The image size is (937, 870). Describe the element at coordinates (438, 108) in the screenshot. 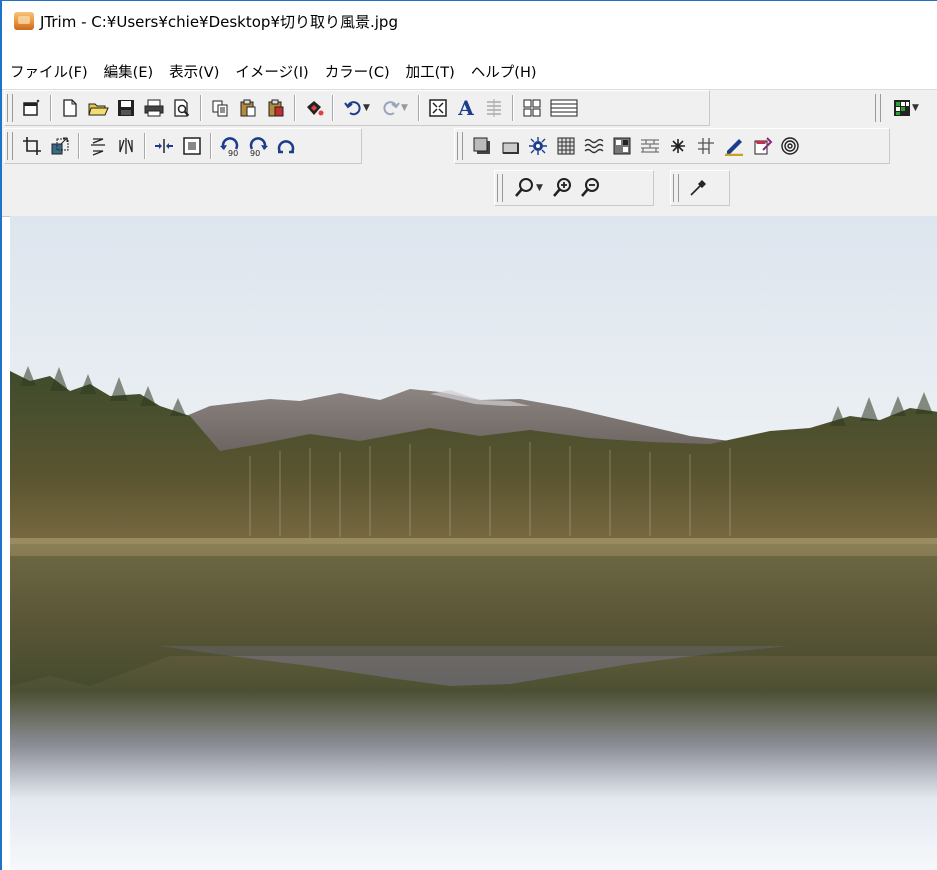

I see `fit-window-icon` at that location.